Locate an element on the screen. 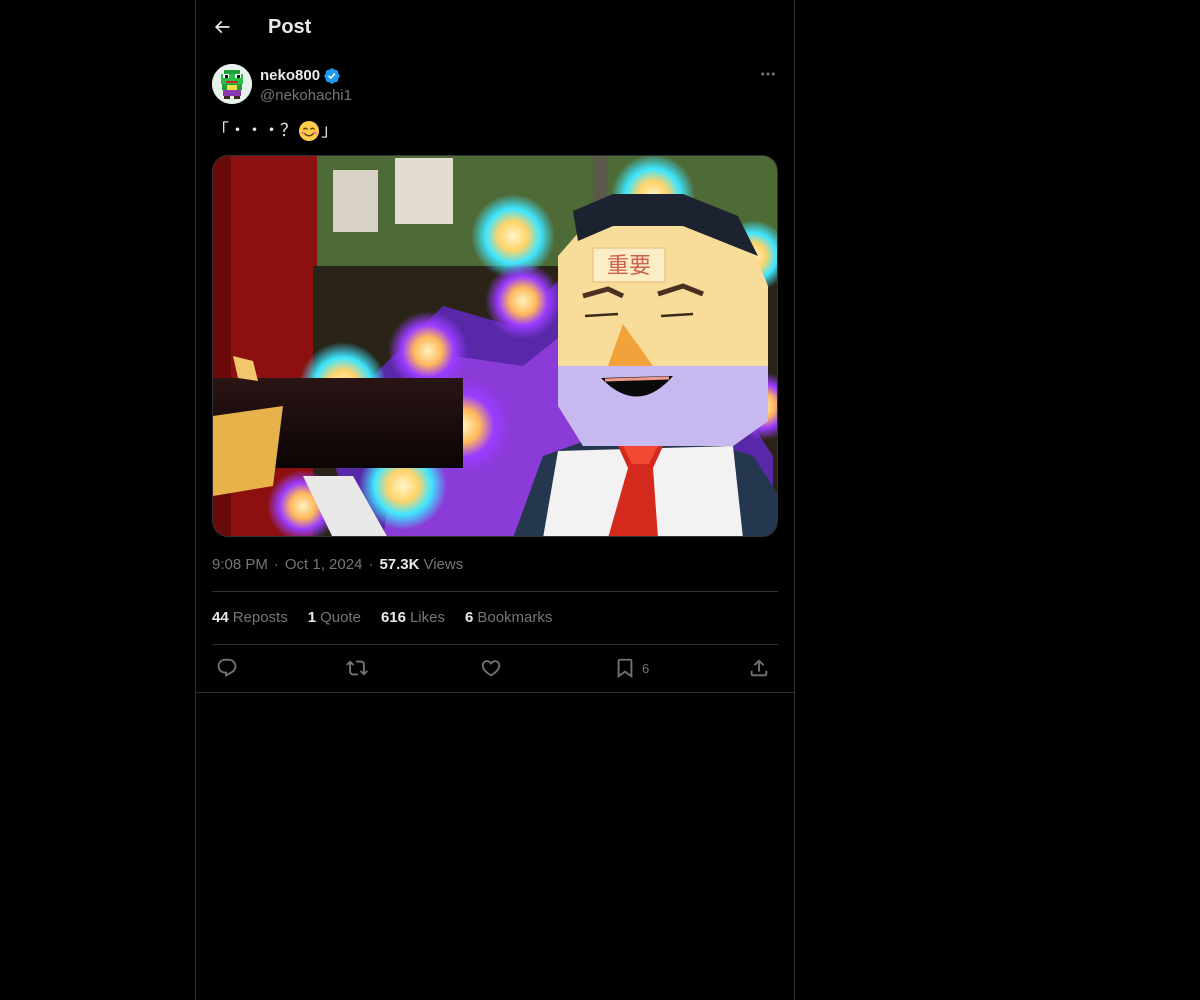  more-horizontal-icon is located at coordinates (768, 74).